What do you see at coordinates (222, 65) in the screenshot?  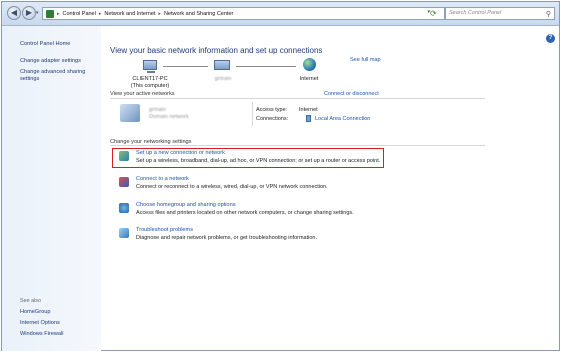 I see `network-icon` at bounding box center [222, 65].